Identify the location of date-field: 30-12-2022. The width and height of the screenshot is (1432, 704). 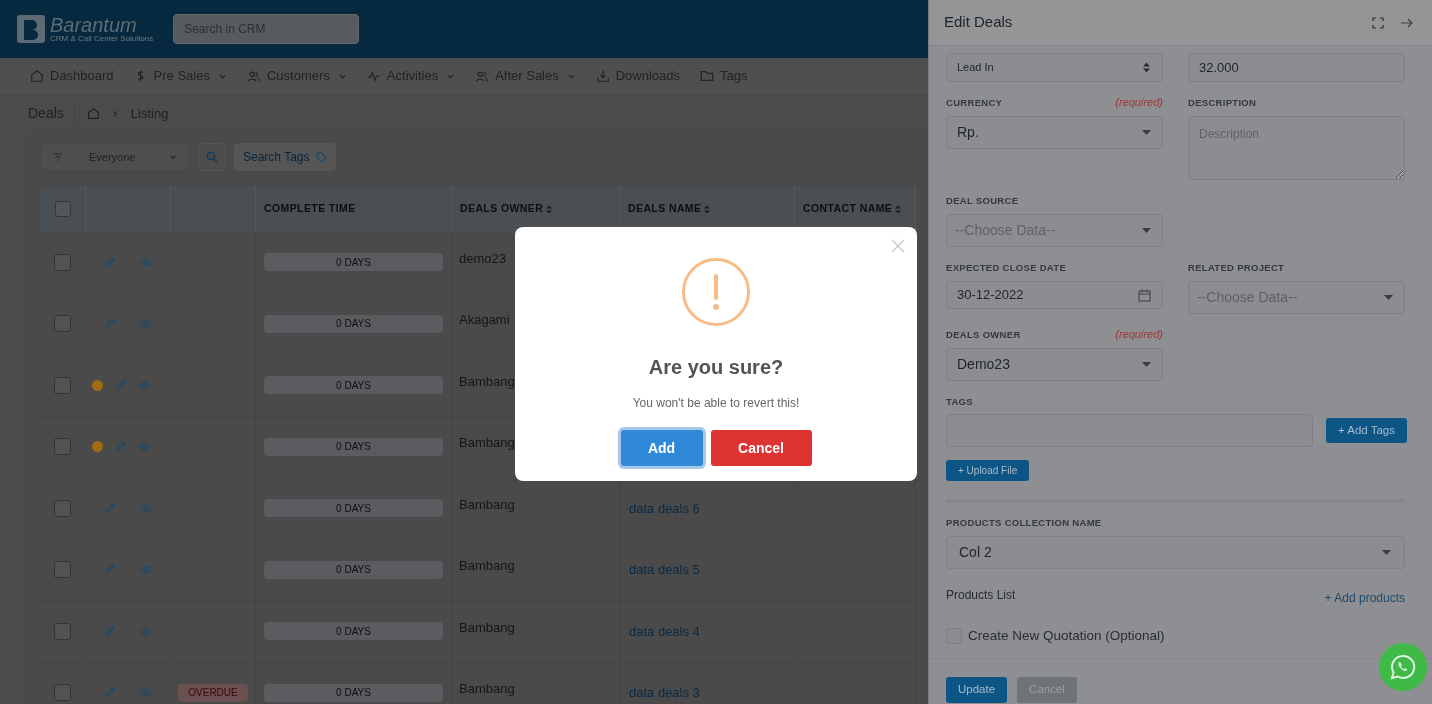
(1054, 295).